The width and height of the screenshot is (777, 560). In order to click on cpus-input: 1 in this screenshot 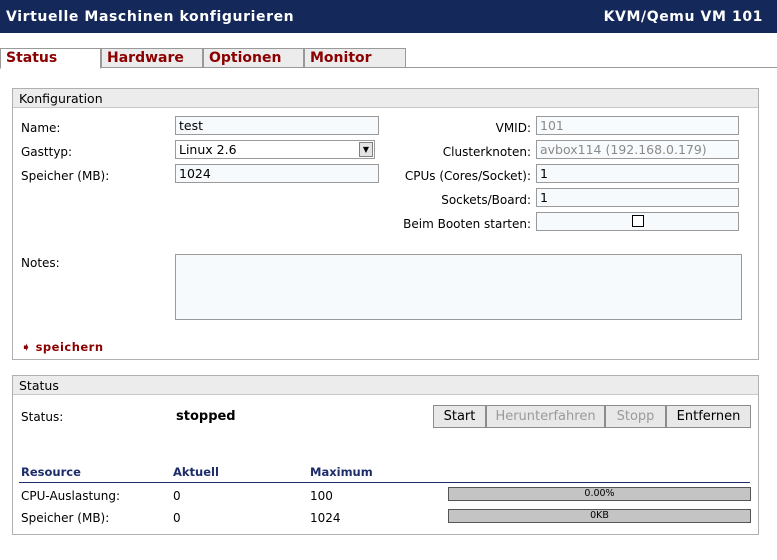, I will do `click(637, 173)`.